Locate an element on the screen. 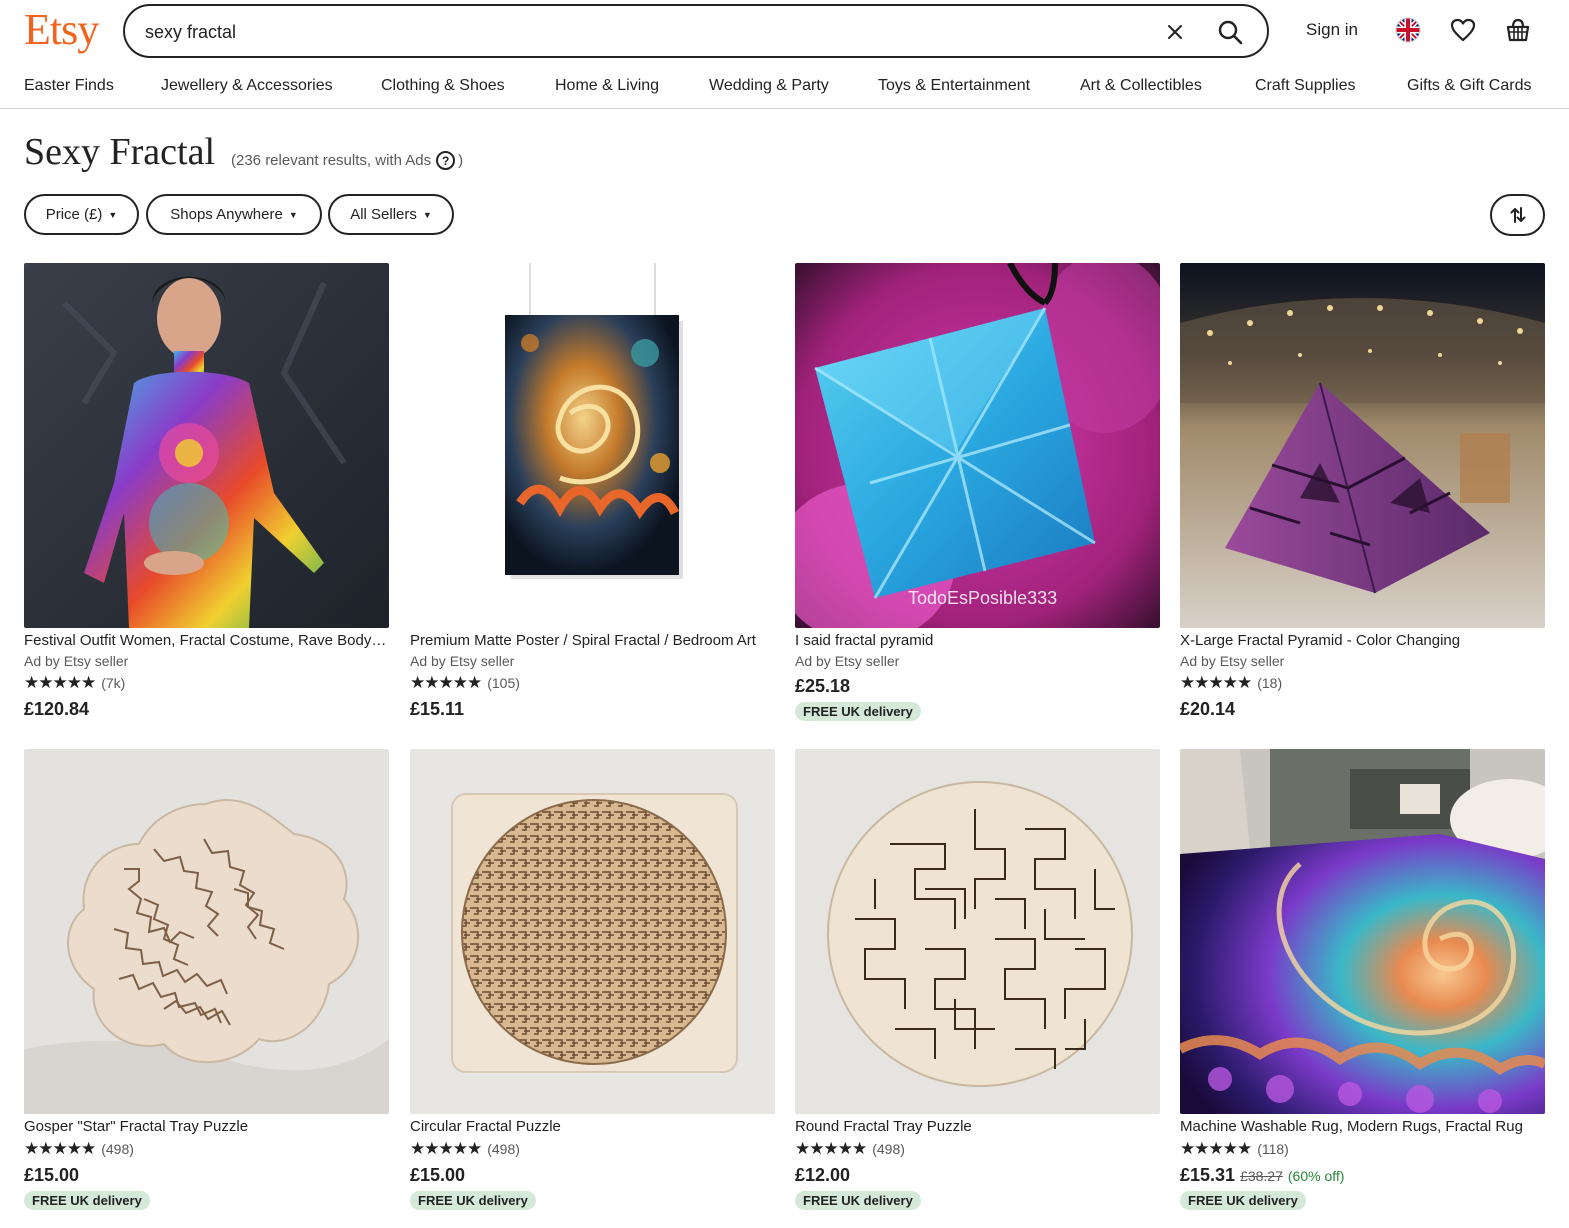 The height and width of the screenshot is (1228, 1569). sort-button is located at coordinates (1517, 215).